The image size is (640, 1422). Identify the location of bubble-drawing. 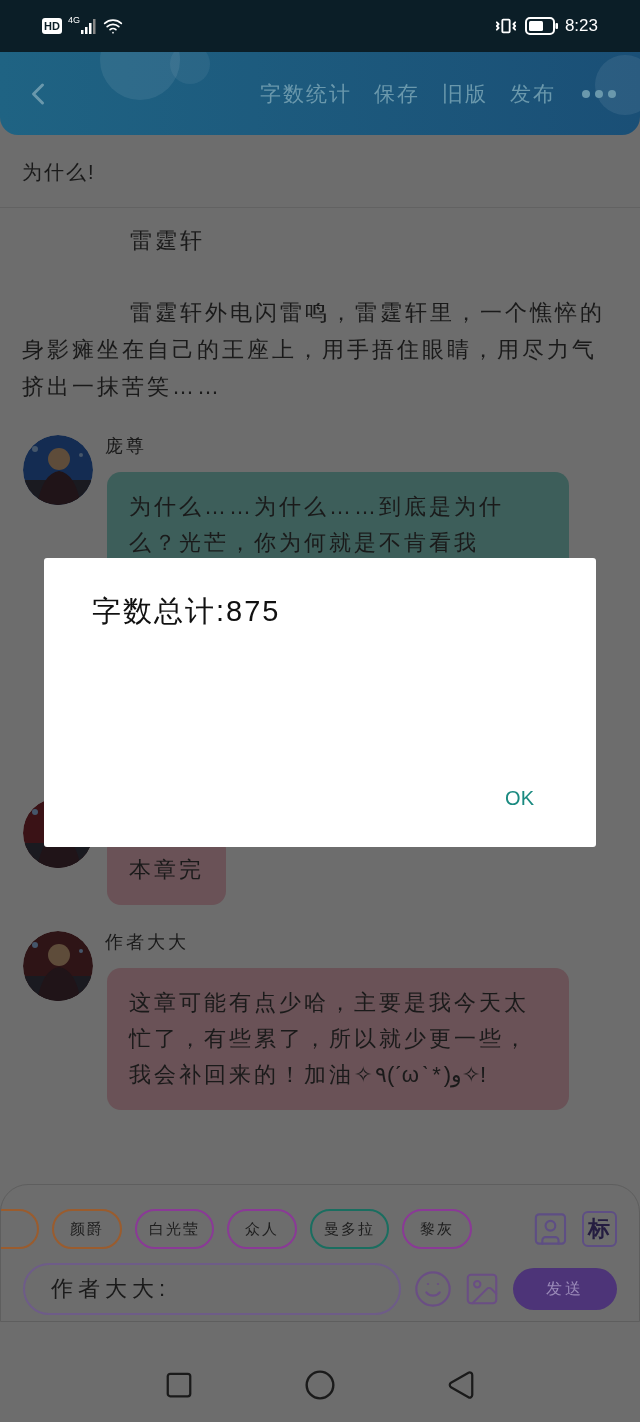
(617, 85).